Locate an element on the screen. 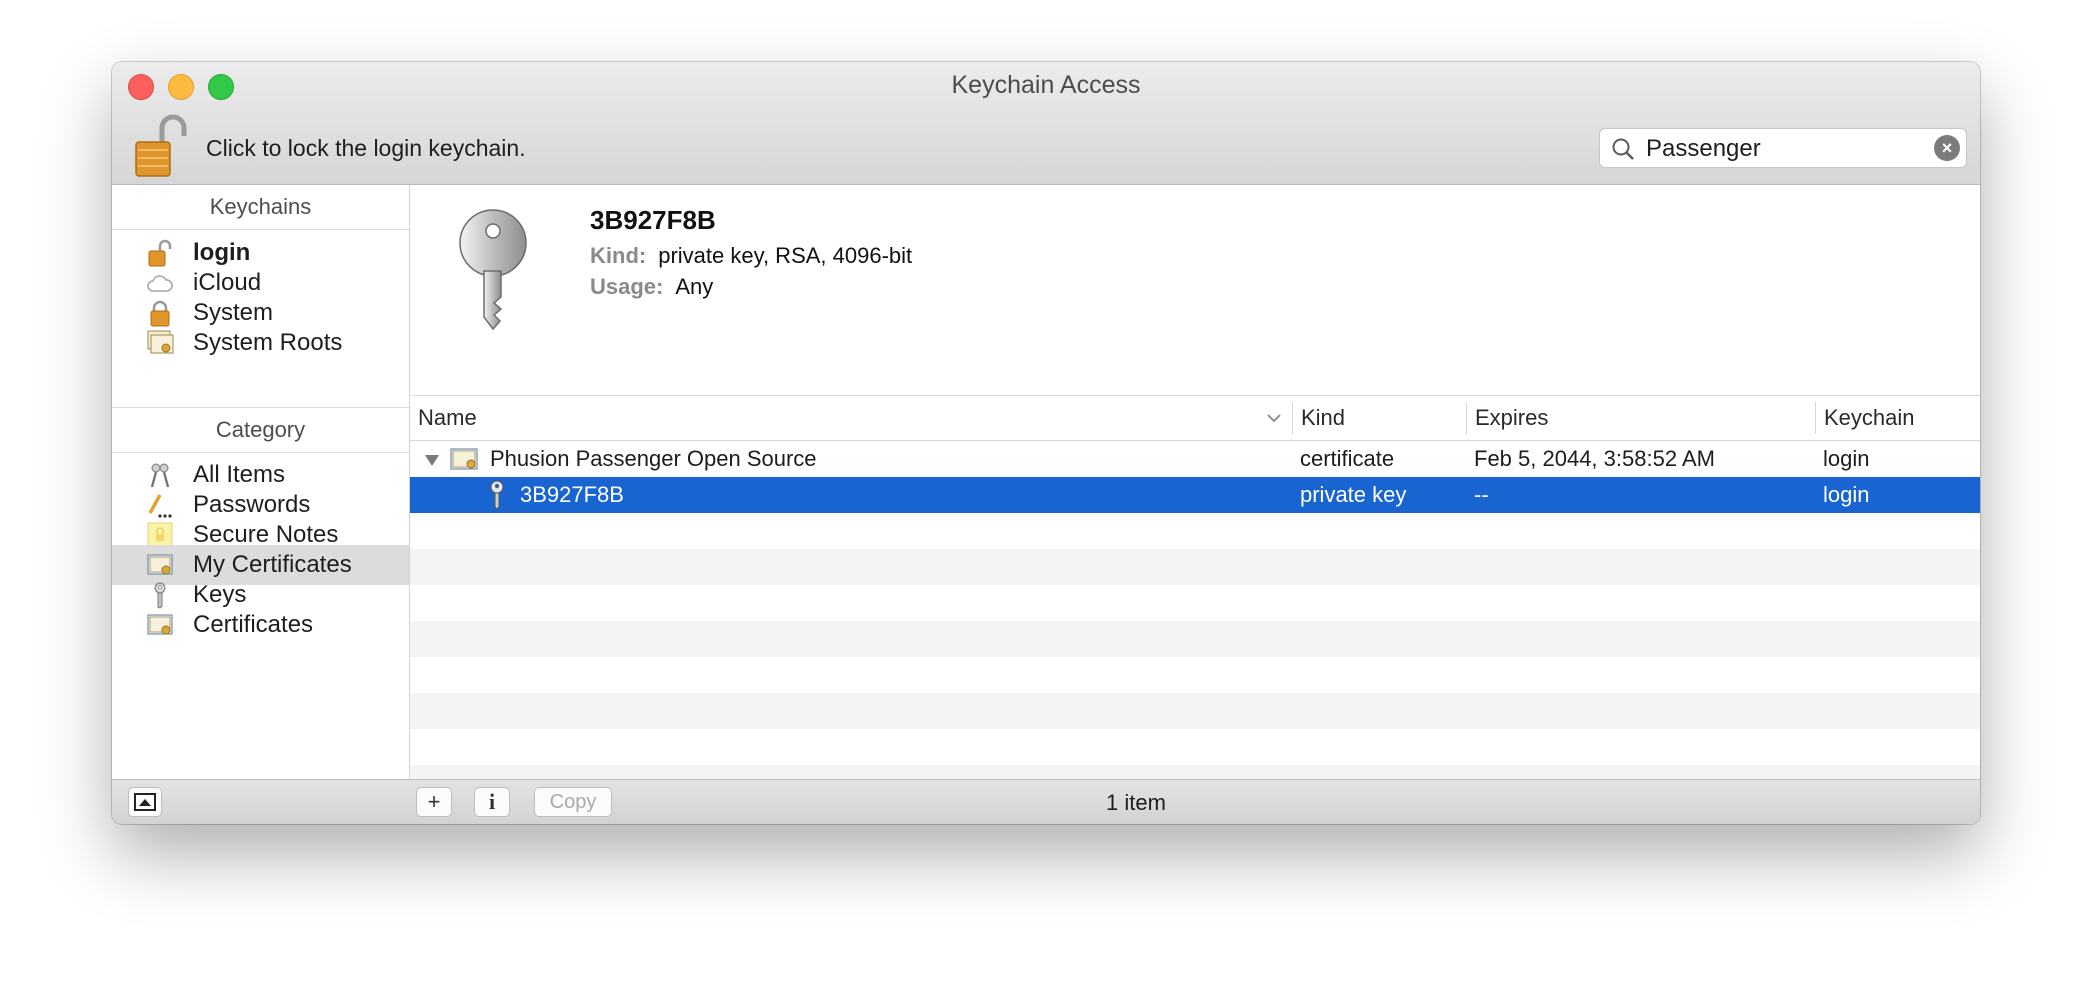 Image resolution: width=2094 pixels, height=986 pixels. column-header-kind: Kind is located at coordinates (1380, 418).